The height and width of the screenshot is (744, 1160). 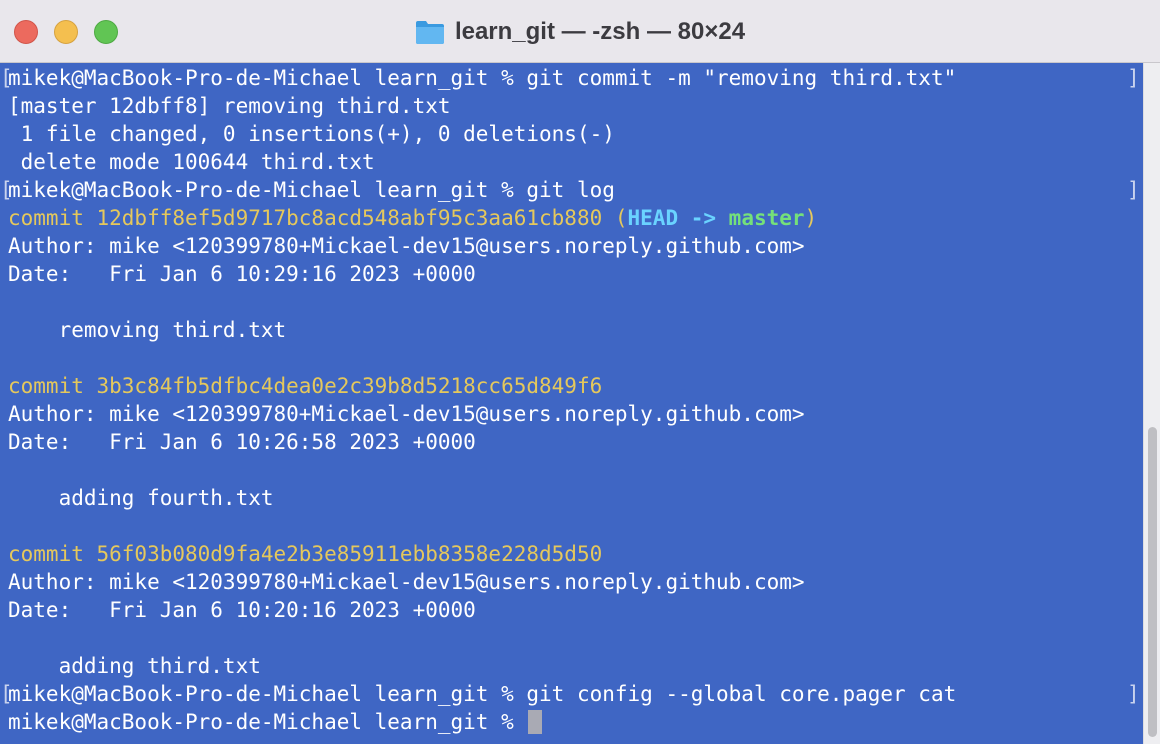 I want to click on window-title: learn_git — -zsh — 80×24, so click(x=600, y=31).